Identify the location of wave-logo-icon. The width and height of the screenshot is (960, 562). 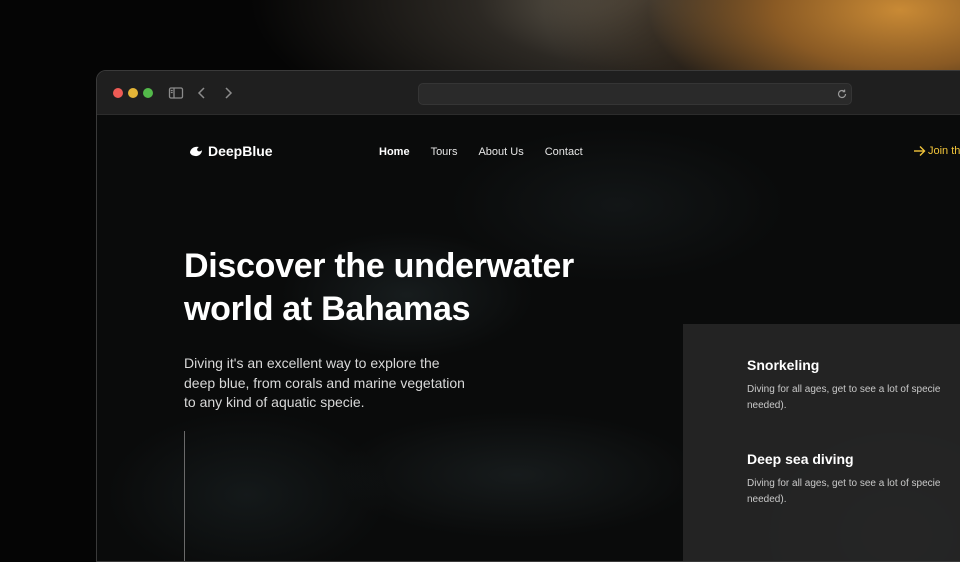
(196, 151).